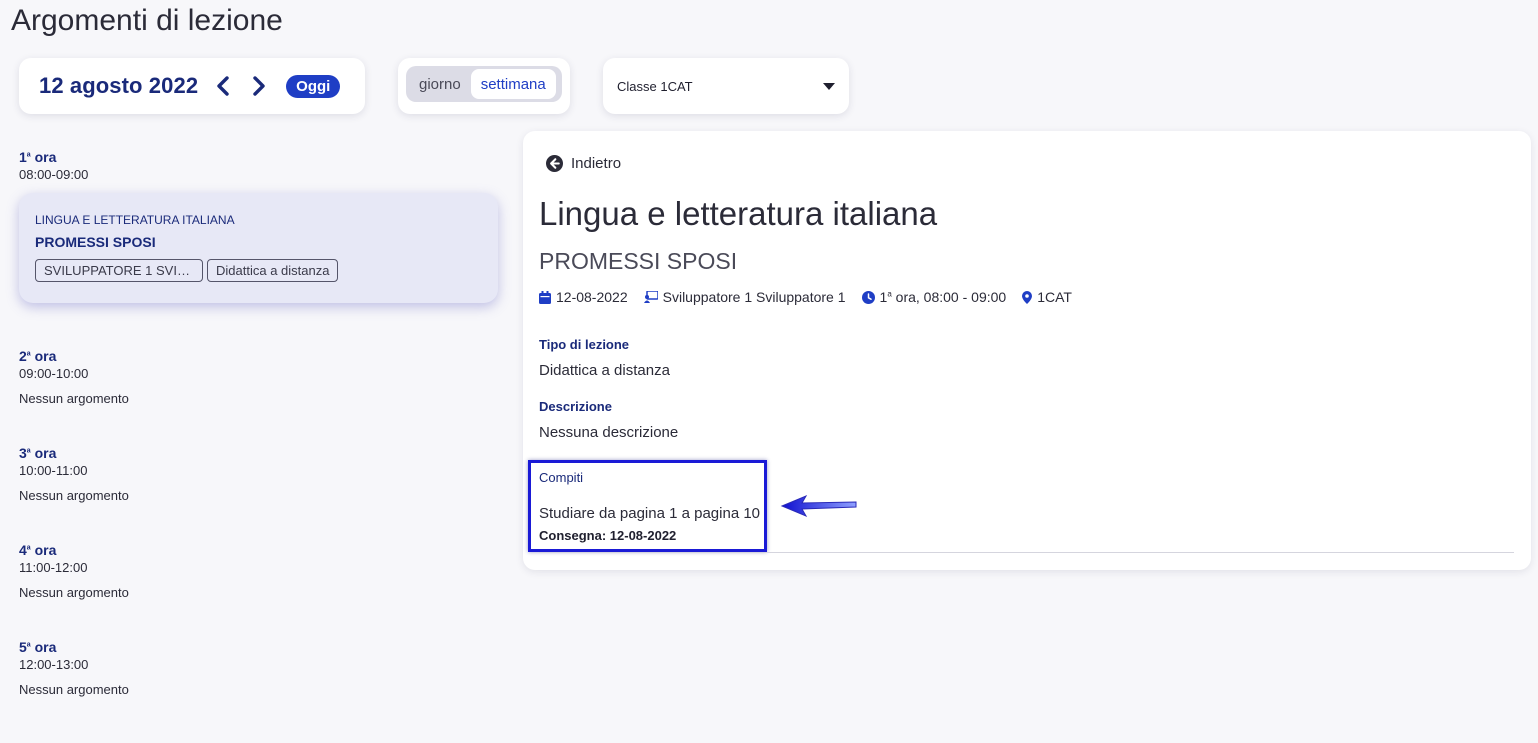 This screenshot has height=743, width=1538. I want to click on lesson-title: Lingua e letteratura italiana, so click(738, 213).